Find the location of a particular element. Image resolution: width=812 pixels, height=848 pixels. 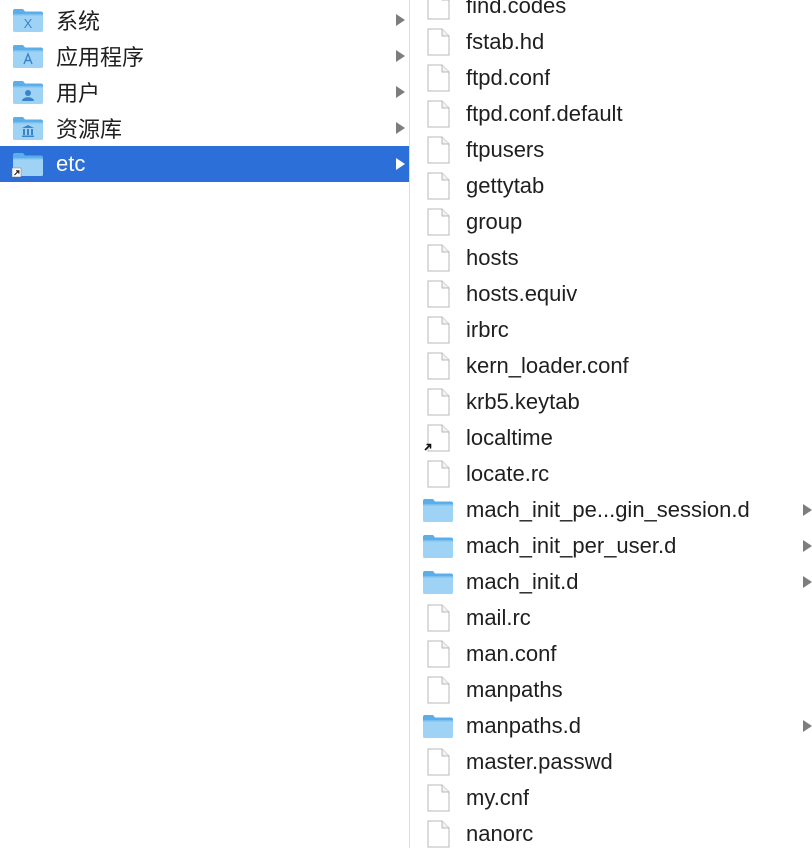

file-item-label: ftpd.conf is located at coordinates (508, 77).